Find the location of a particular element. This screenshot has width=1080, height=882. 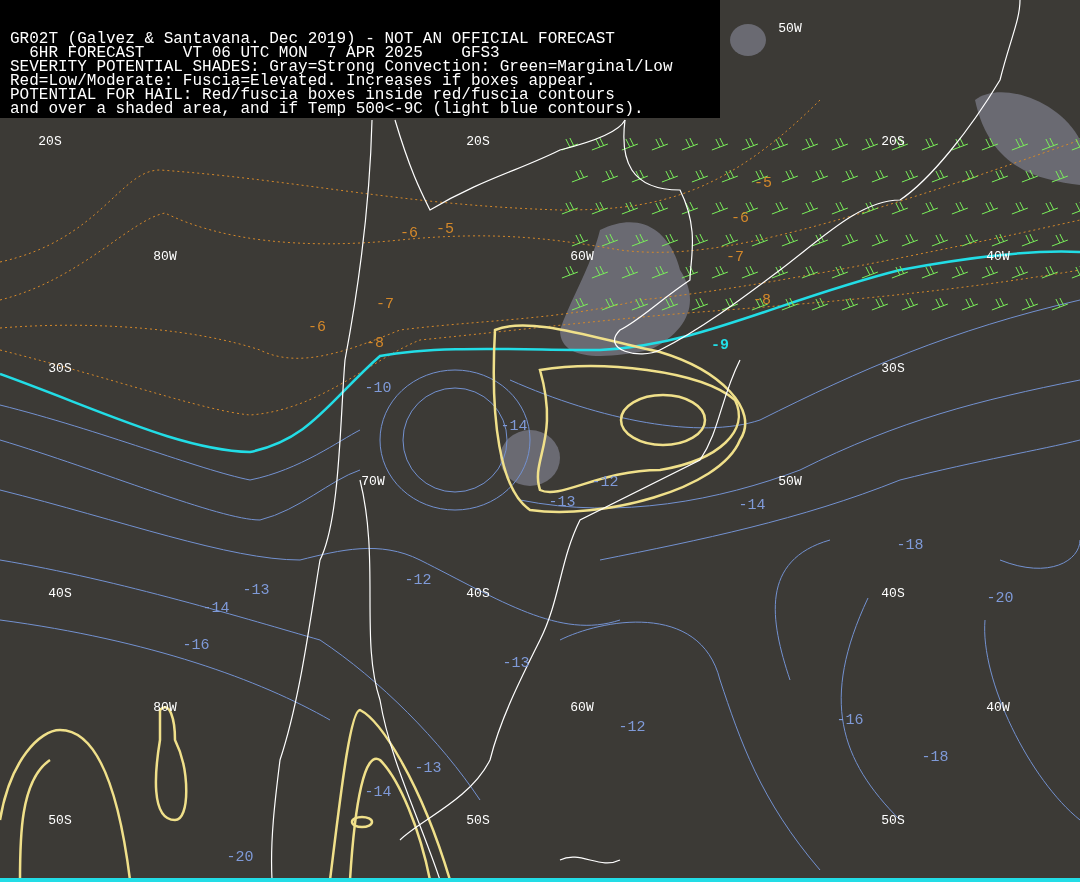

header-line: POTENTIAL FOR HAIL: Red/fuscia boxes inside red/fuscia contours is located at coordinates (312, 95).